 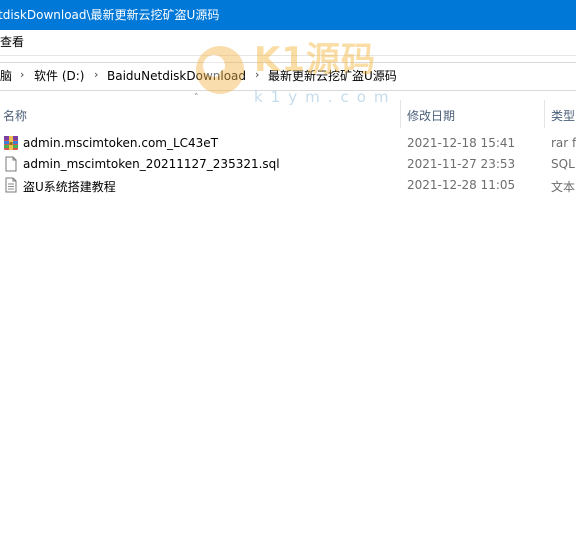 I want to click on rar-archive-icon, so click(x=11, y=143).